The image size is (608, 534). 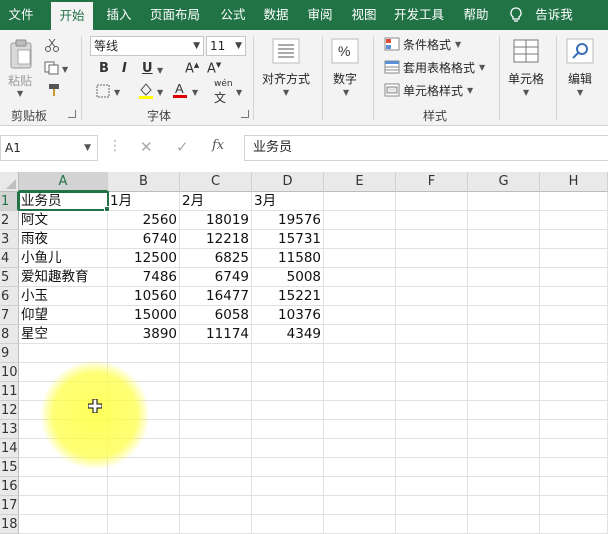 What do you see at coordinates (216, 258) in the screenshot?
I see `cell-c4: 6825` at bounding box center [216, 258].